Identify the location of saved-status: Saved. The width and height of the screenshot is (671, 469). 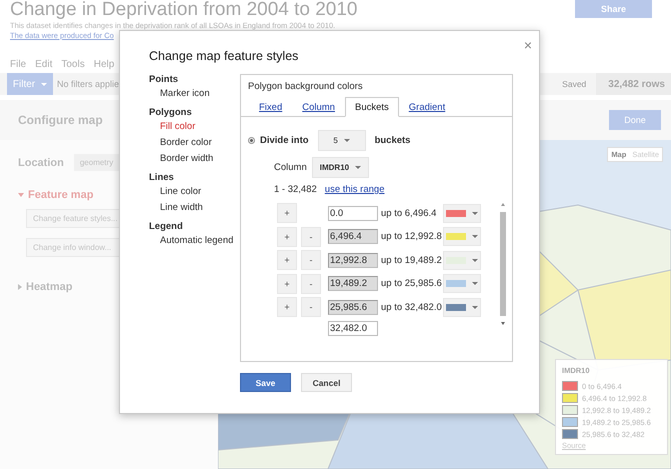
(574, 84).